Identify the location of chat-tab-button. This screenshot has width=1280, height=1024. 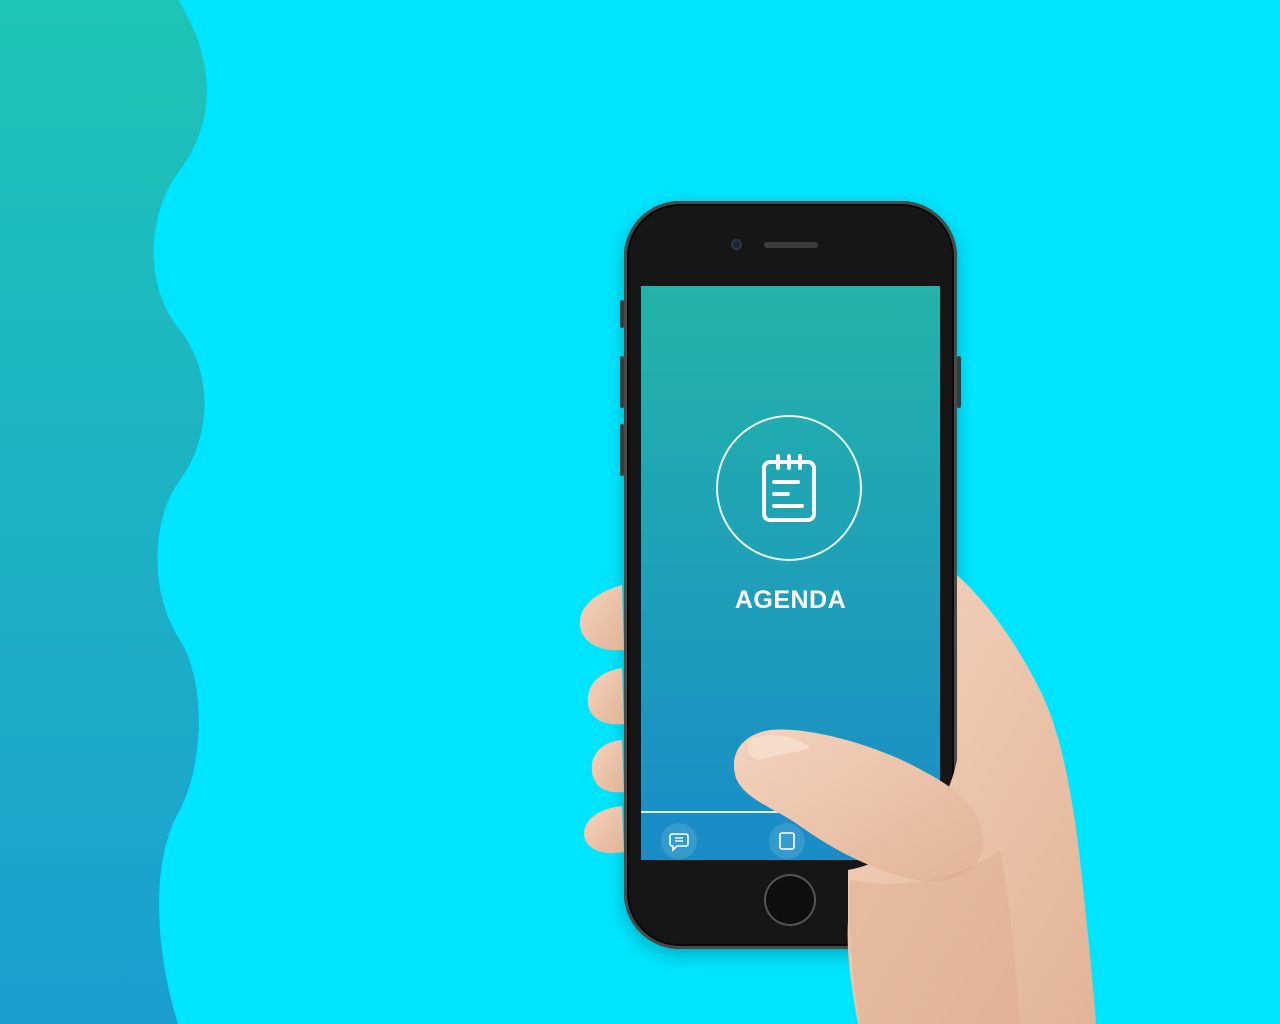
(679, 841).